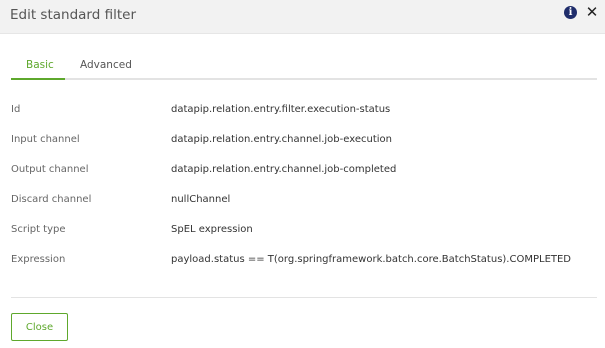 The height and width of the screenshot is (348, 605). I want to click on field-label-discard-channel: Discard channel, so click(51, 199).